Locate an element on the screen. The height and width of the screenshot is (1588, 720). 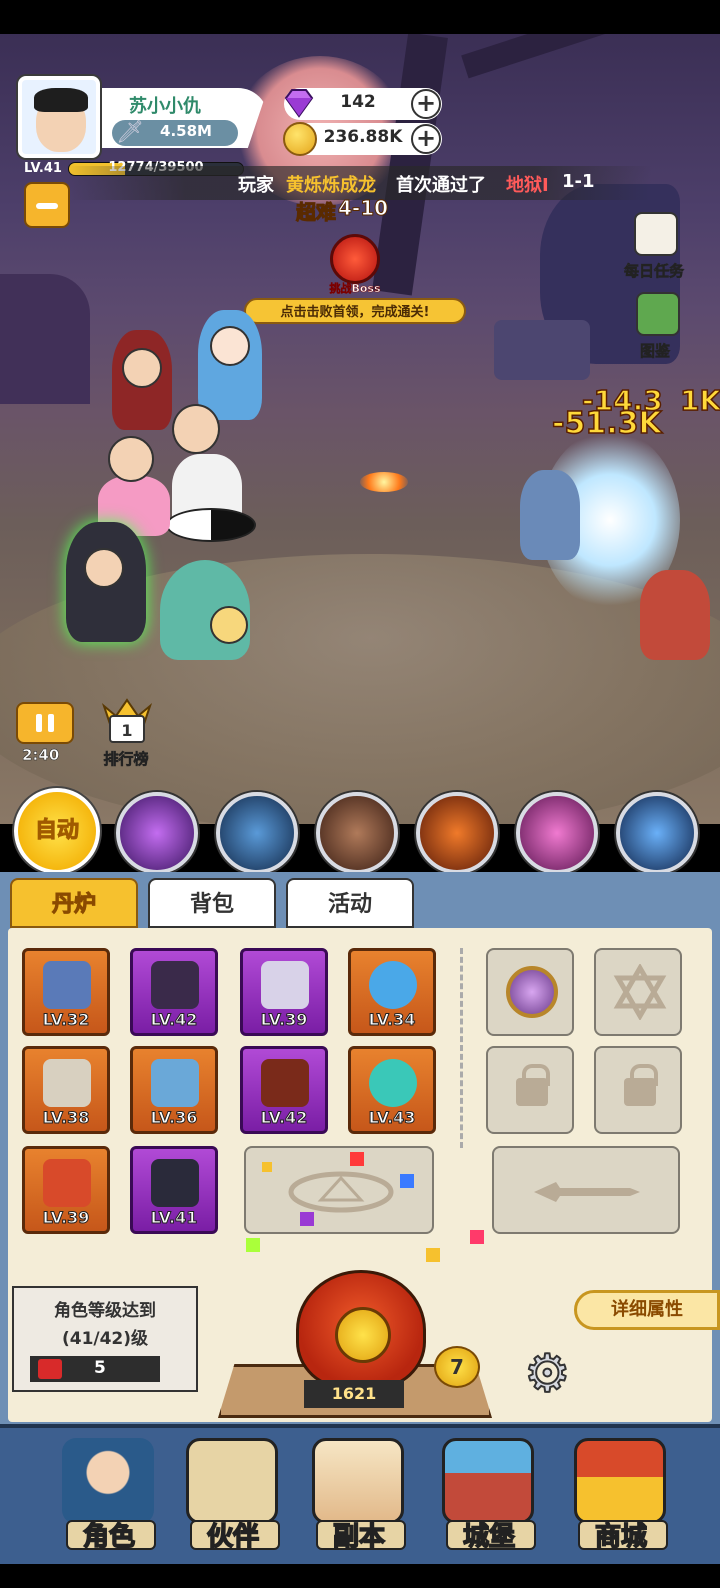
status-bar is located at coordinates (360, 17).